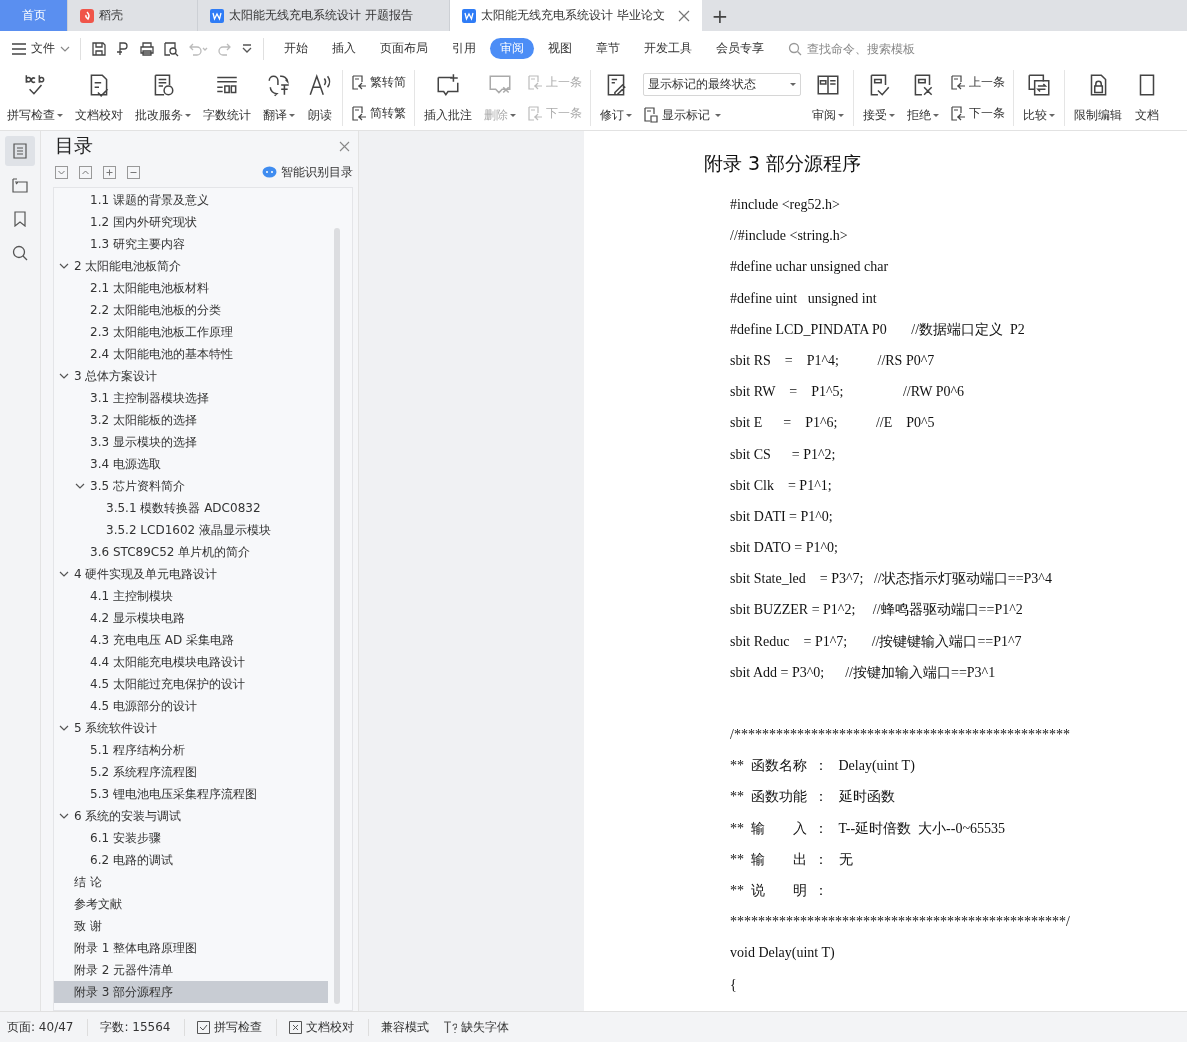  I want to click on ribbon-button: 下一条, so click(977, 113).